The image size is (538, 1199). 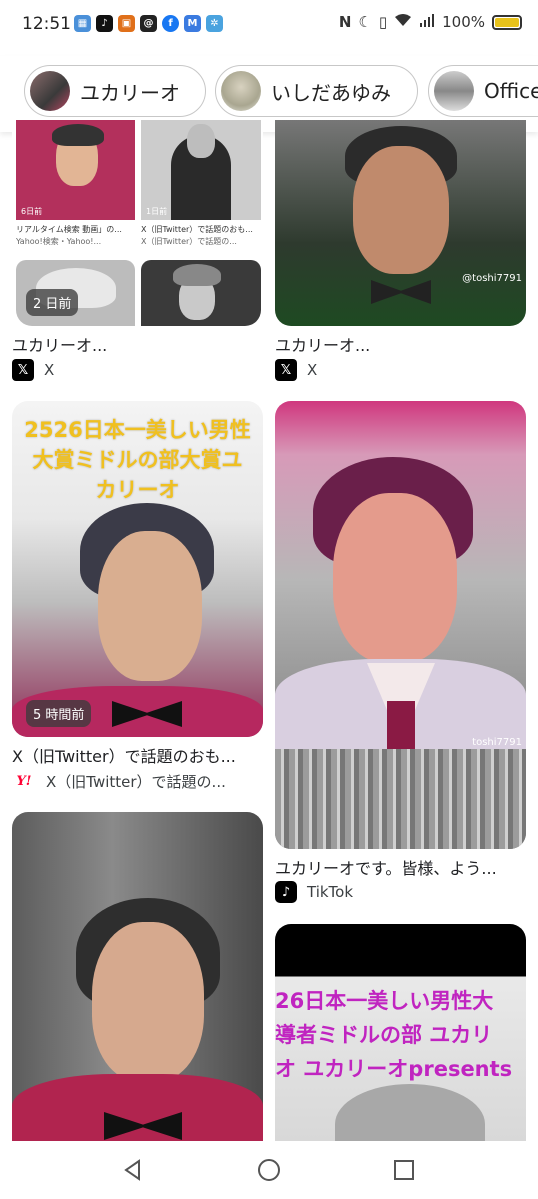 I want to click on time-badge: 2 日前, so click(x=52, y=302).